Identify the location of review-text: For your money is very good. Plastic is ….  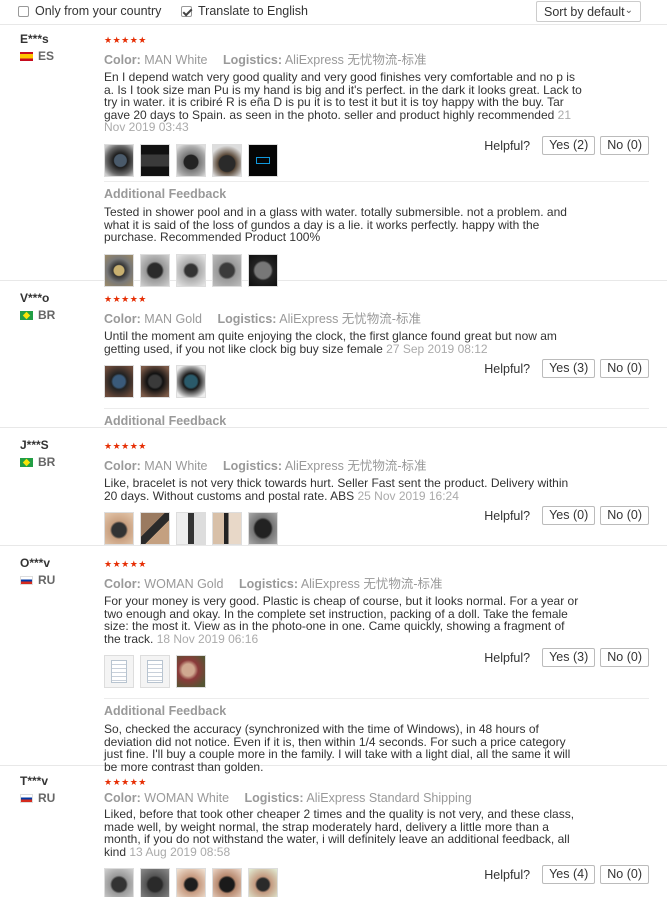
(344, 620).